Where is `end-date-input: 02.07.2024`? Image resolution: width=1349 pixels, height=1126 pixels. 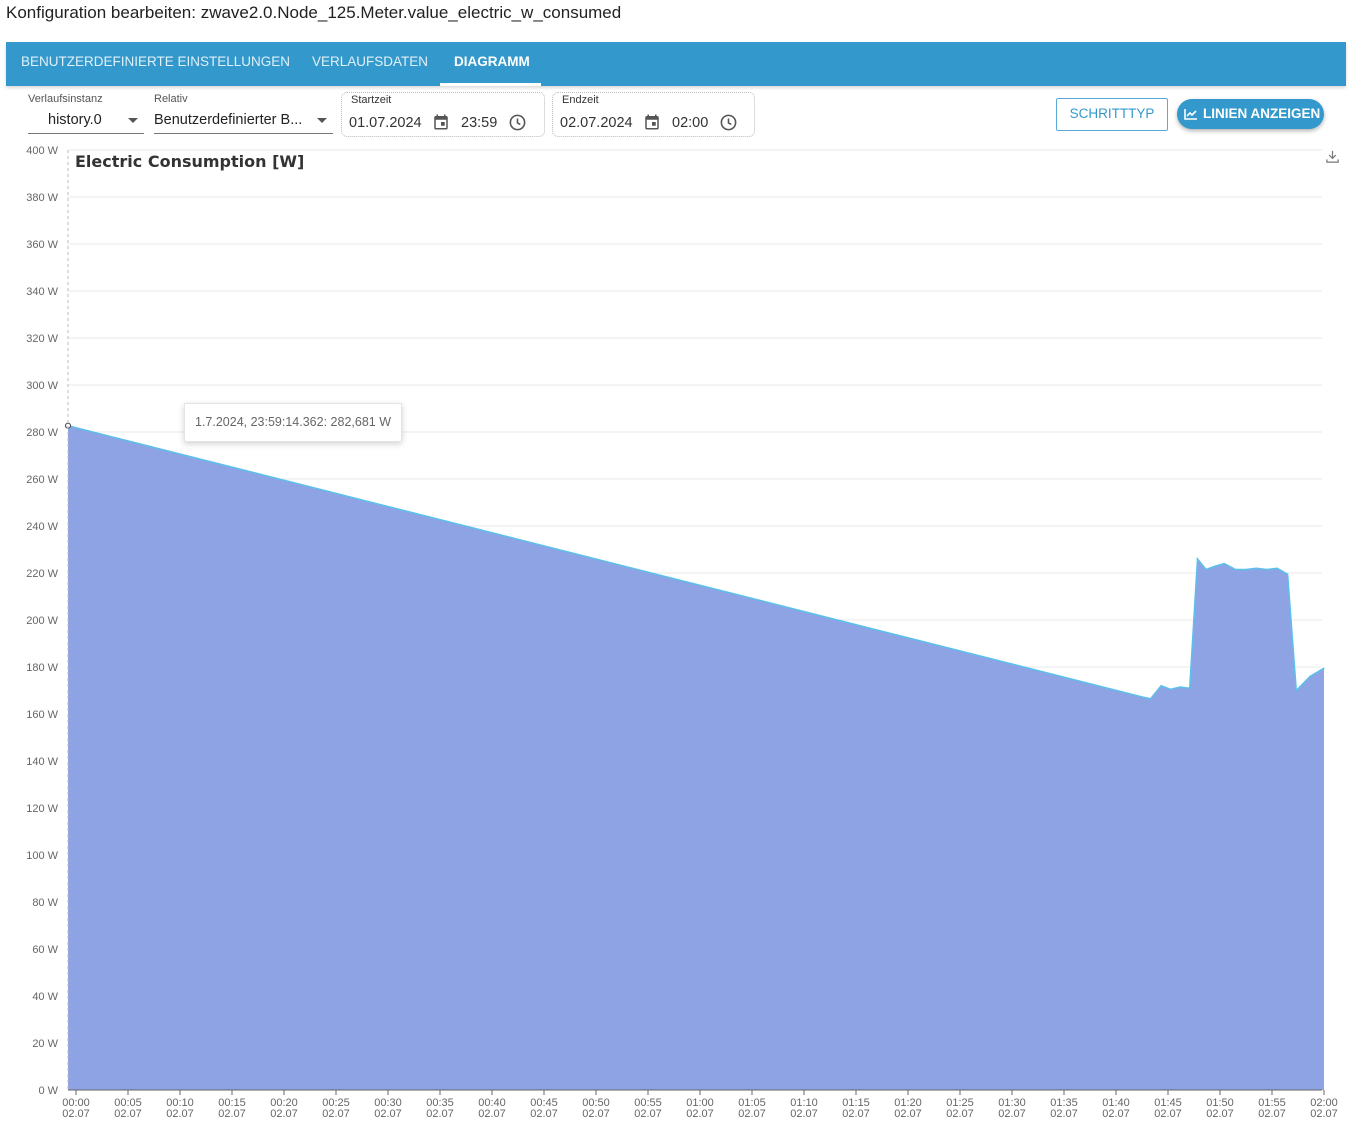
end-date-input: 02.07.2024 is located at coordinates (596, 123).